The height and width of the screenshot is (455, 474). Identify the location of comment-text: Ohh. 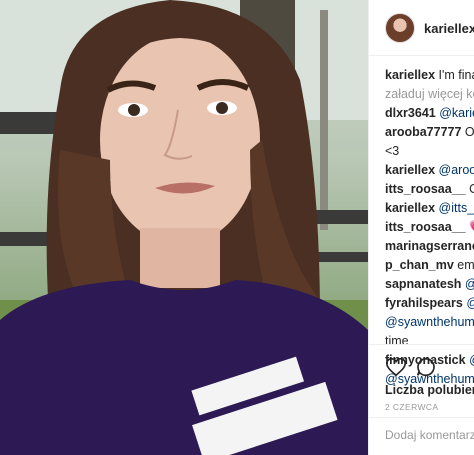
(471, 189).